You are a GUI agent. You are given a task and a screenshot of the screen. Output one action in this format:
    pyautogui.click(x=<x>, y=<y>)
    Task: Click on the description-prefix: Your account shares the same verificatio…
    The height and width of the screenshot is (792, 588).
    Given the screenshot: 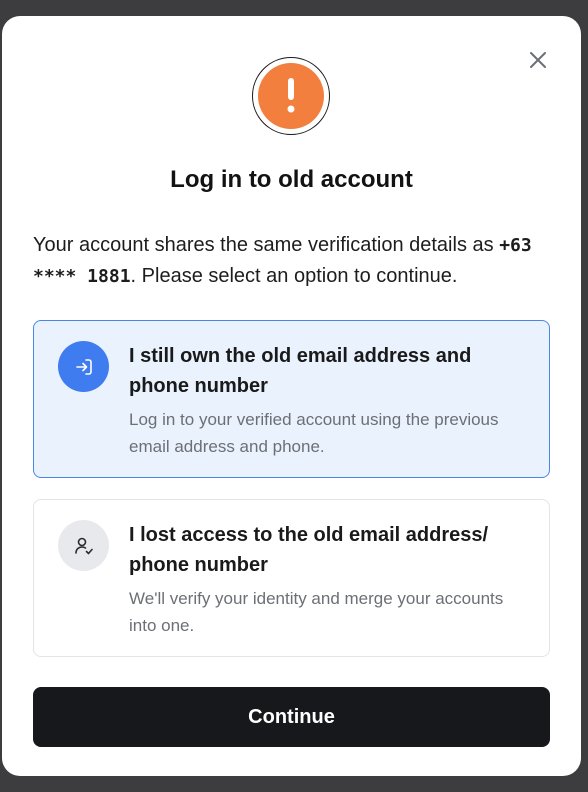 What is the action you would take?
    pyautogui.click(x=266, y=245)
    